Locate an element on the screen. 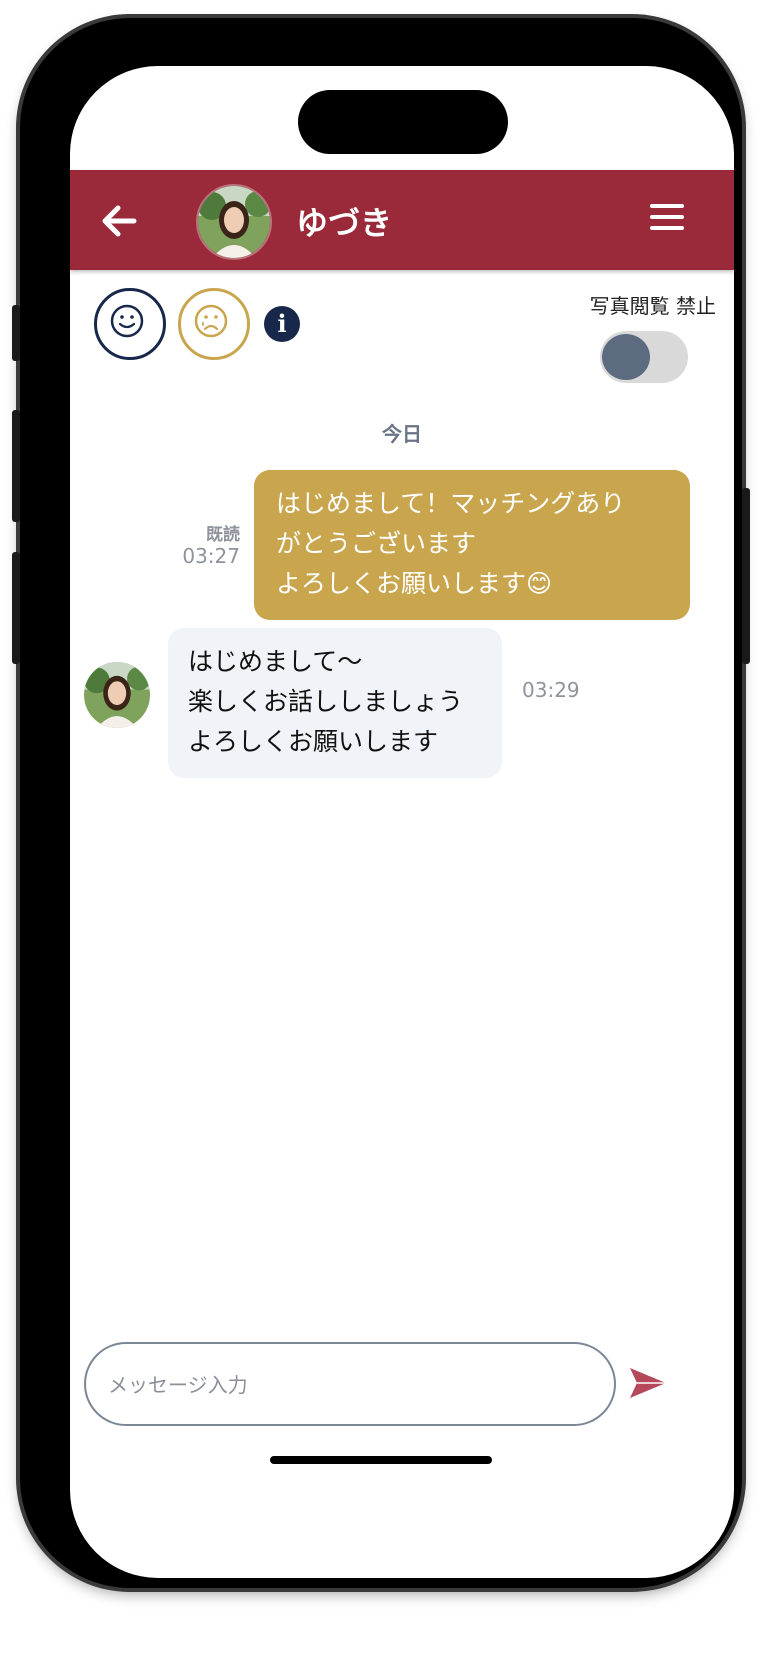  outgoing-message-bubble: はじめまして！マッチングあり がとうございます よろしくお願いします😊 is located at coordinates (472, 545).